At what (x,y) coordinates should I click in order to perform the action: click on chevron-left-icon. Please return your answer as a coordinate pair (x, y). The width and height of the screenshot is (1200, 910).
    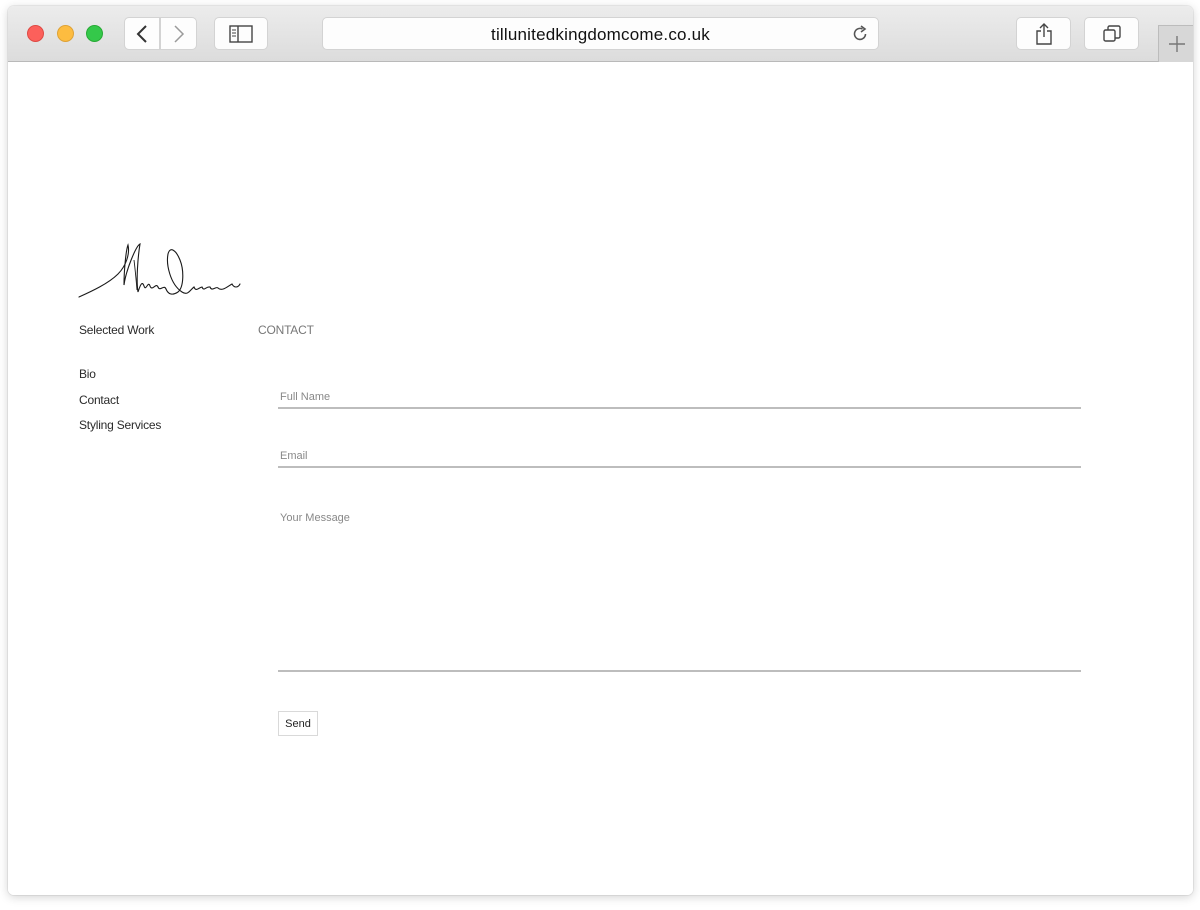
    Looking at the image, I should click on (141, 33).